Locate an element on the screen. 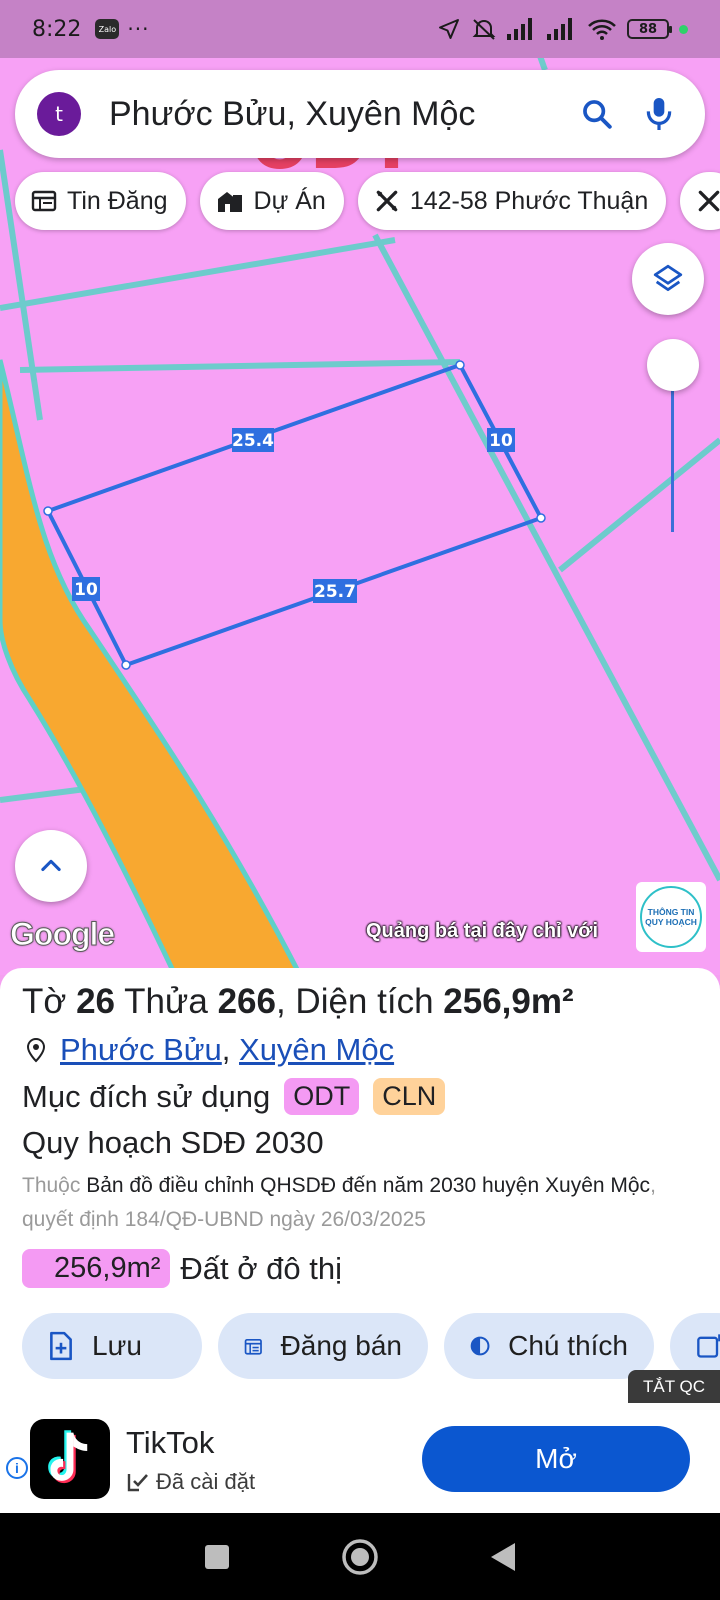  recents-icon is located at coordinates (217, 1557).